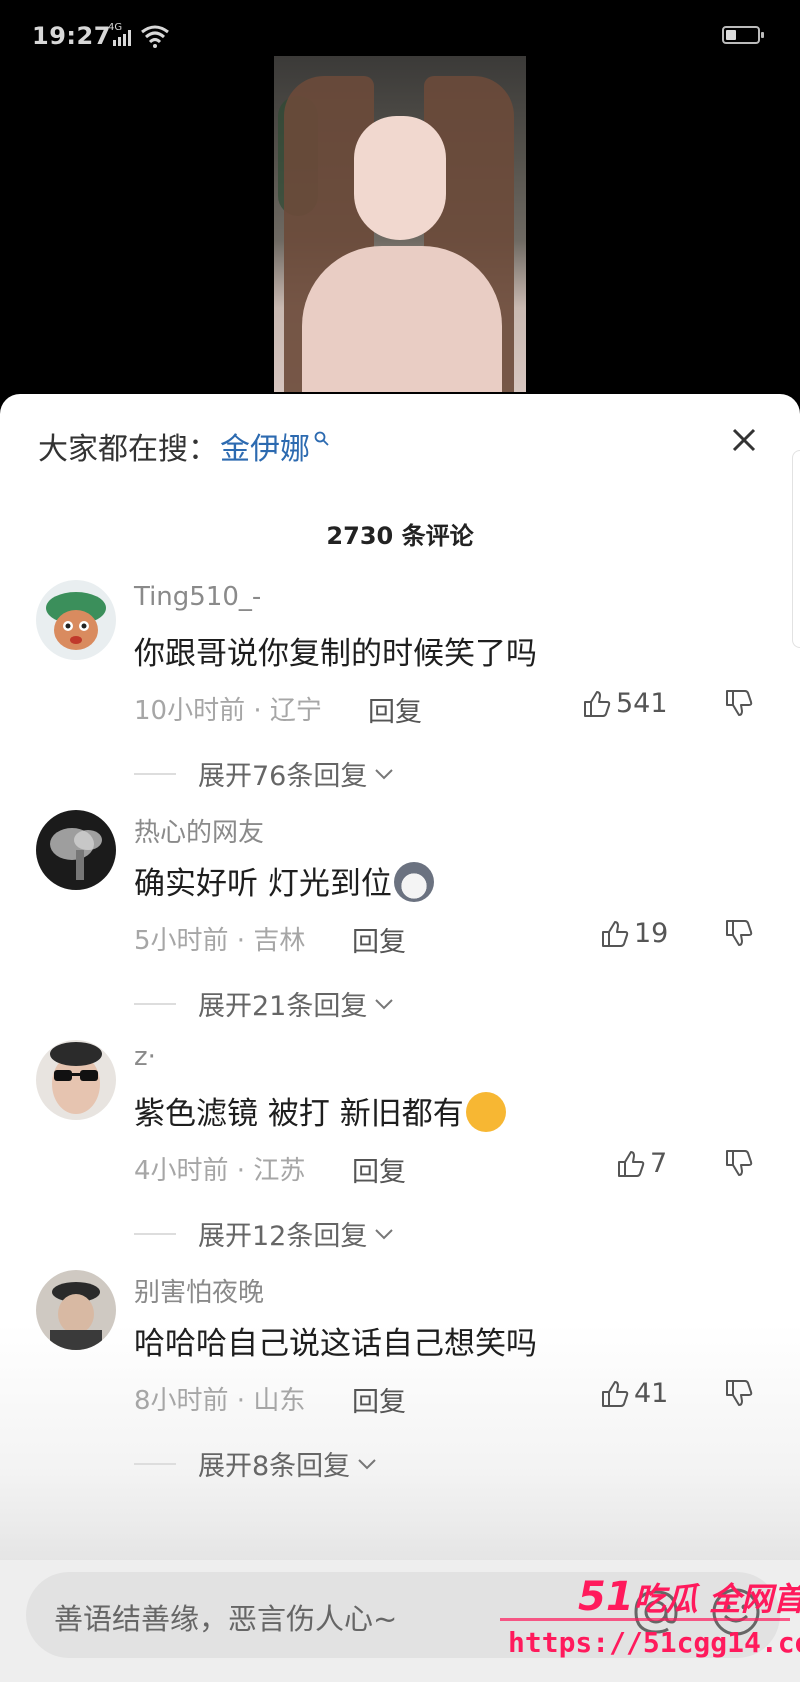 The image size is (800, 1682). What do you see at coordinates (335, 1344) in the screenshot?
I see `comment-text-content: 哈哈哈自己说这话自己想笑吗` at bounding box center [335, 1344].